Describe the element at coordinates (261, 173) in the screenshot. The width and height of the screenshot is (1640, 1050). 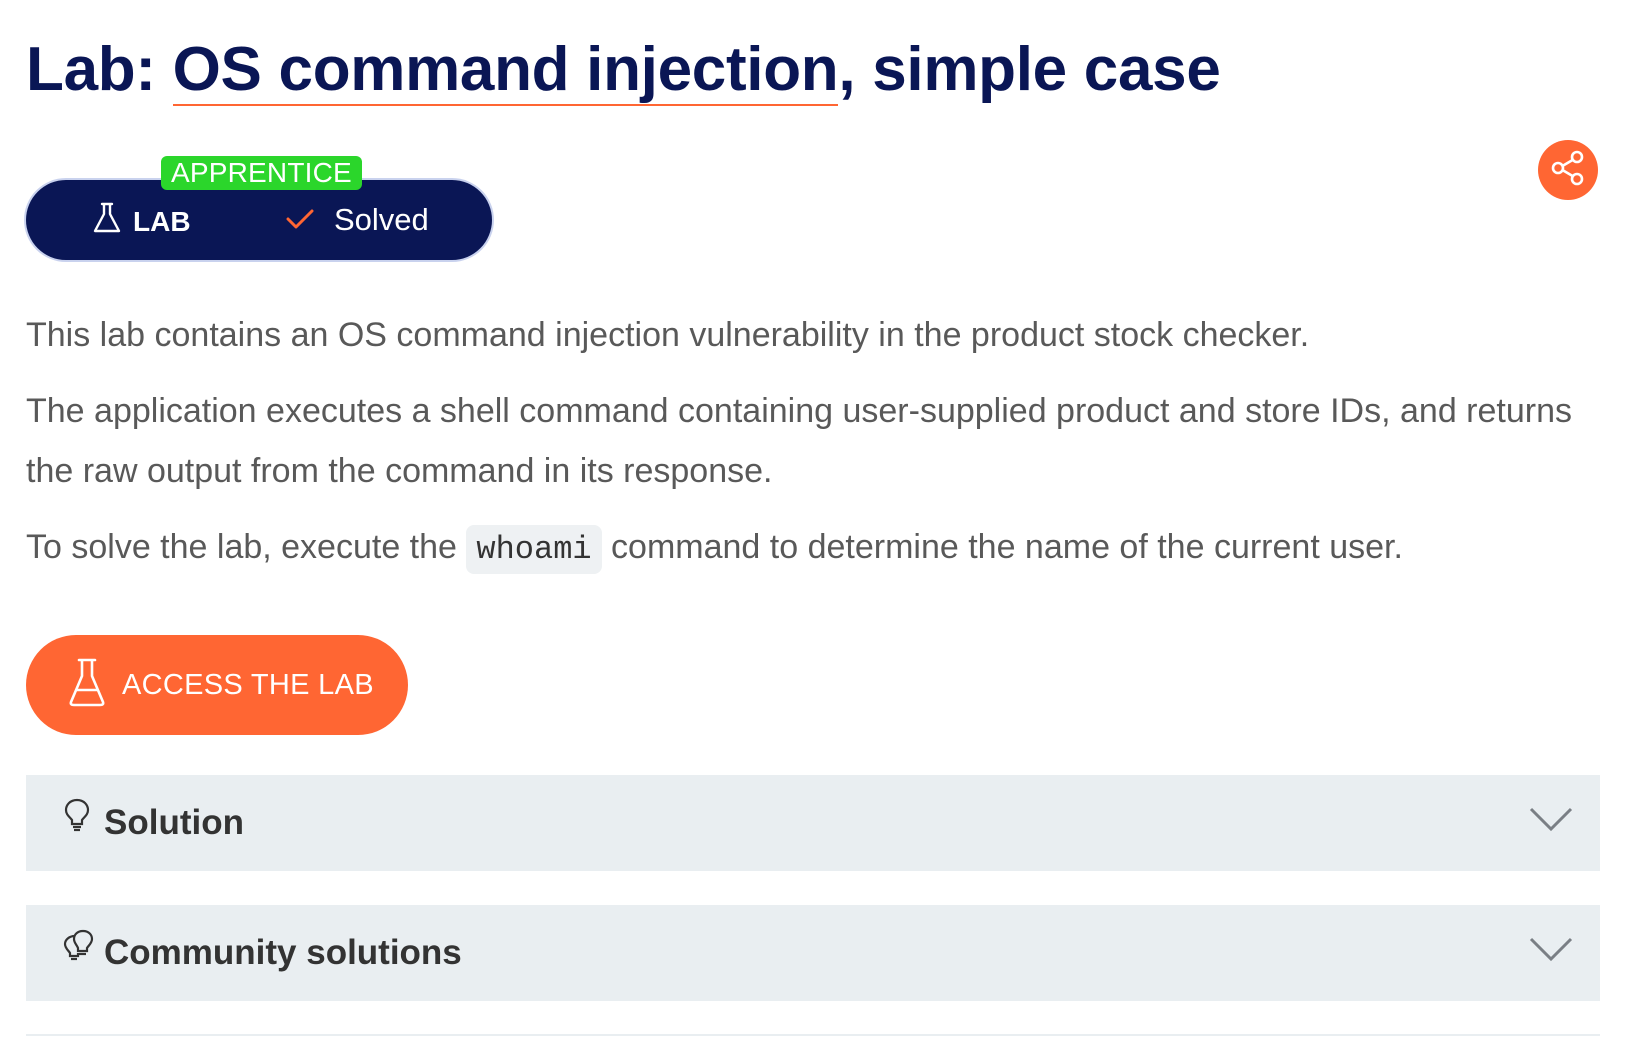
I see `level-tag: APPRENTICE` at that location.